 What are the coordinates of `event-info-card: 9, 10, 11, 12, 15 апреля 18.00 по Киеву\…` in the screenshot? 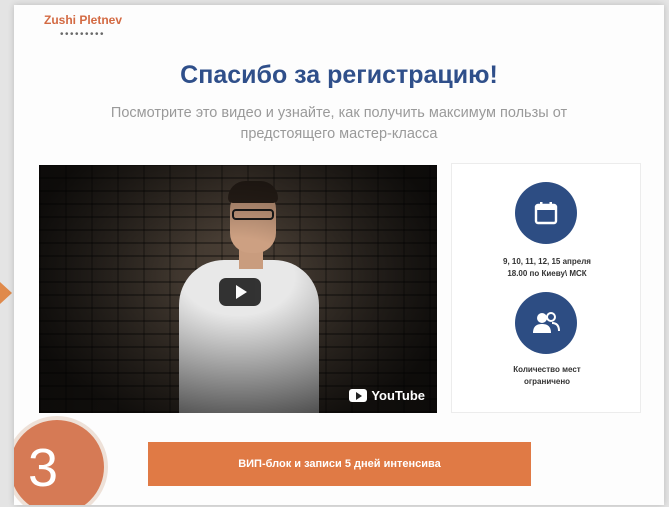 It's located at (546, 288).